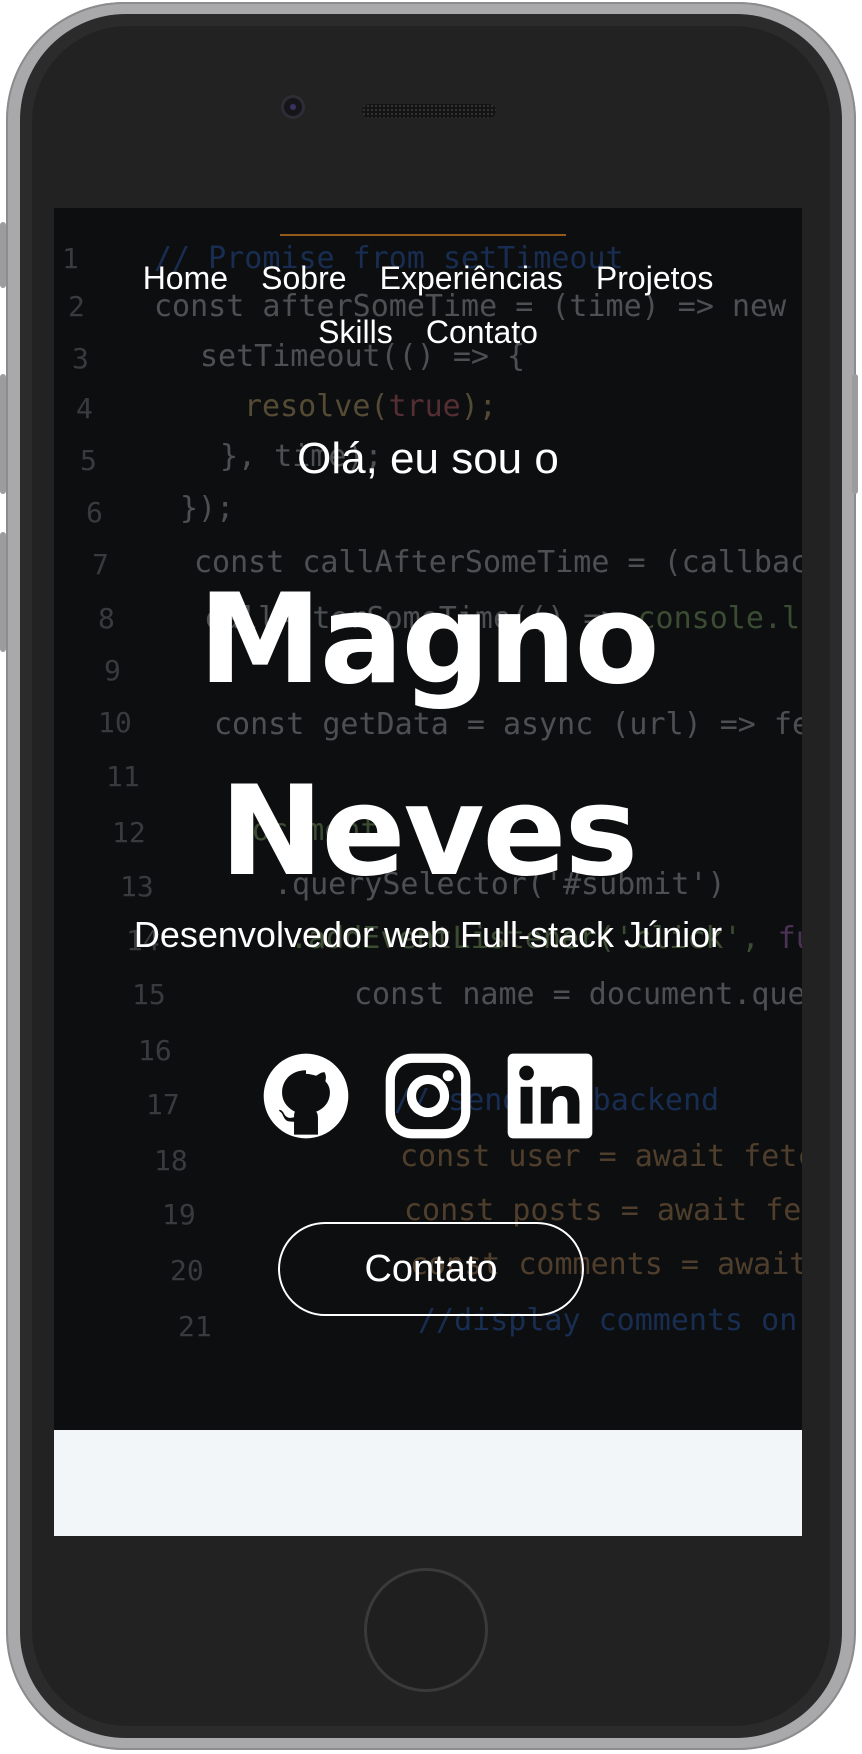 The height and width of the screenshot is (1754, 862). What do you see at coordinates (3, 434) in the screenshot?
I see `volume-up-button` at bounding box center [3, 434].